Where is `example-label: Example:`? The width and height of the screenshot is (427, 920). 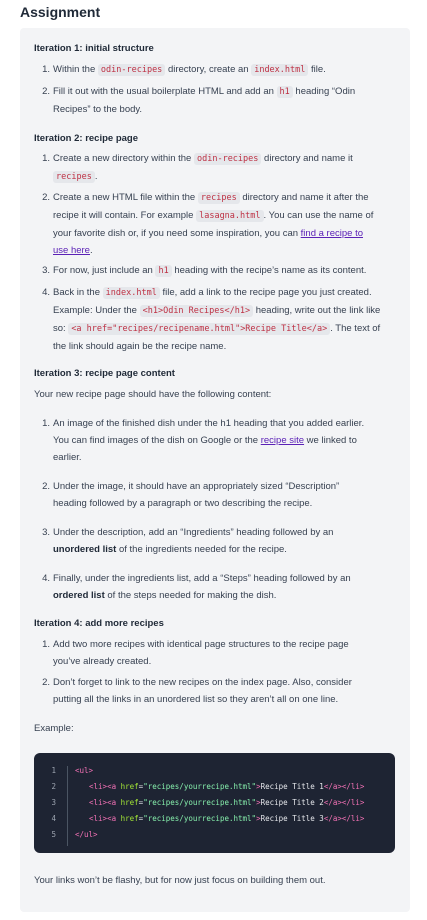
example-label: Example: is located at coordinates (54, 728).